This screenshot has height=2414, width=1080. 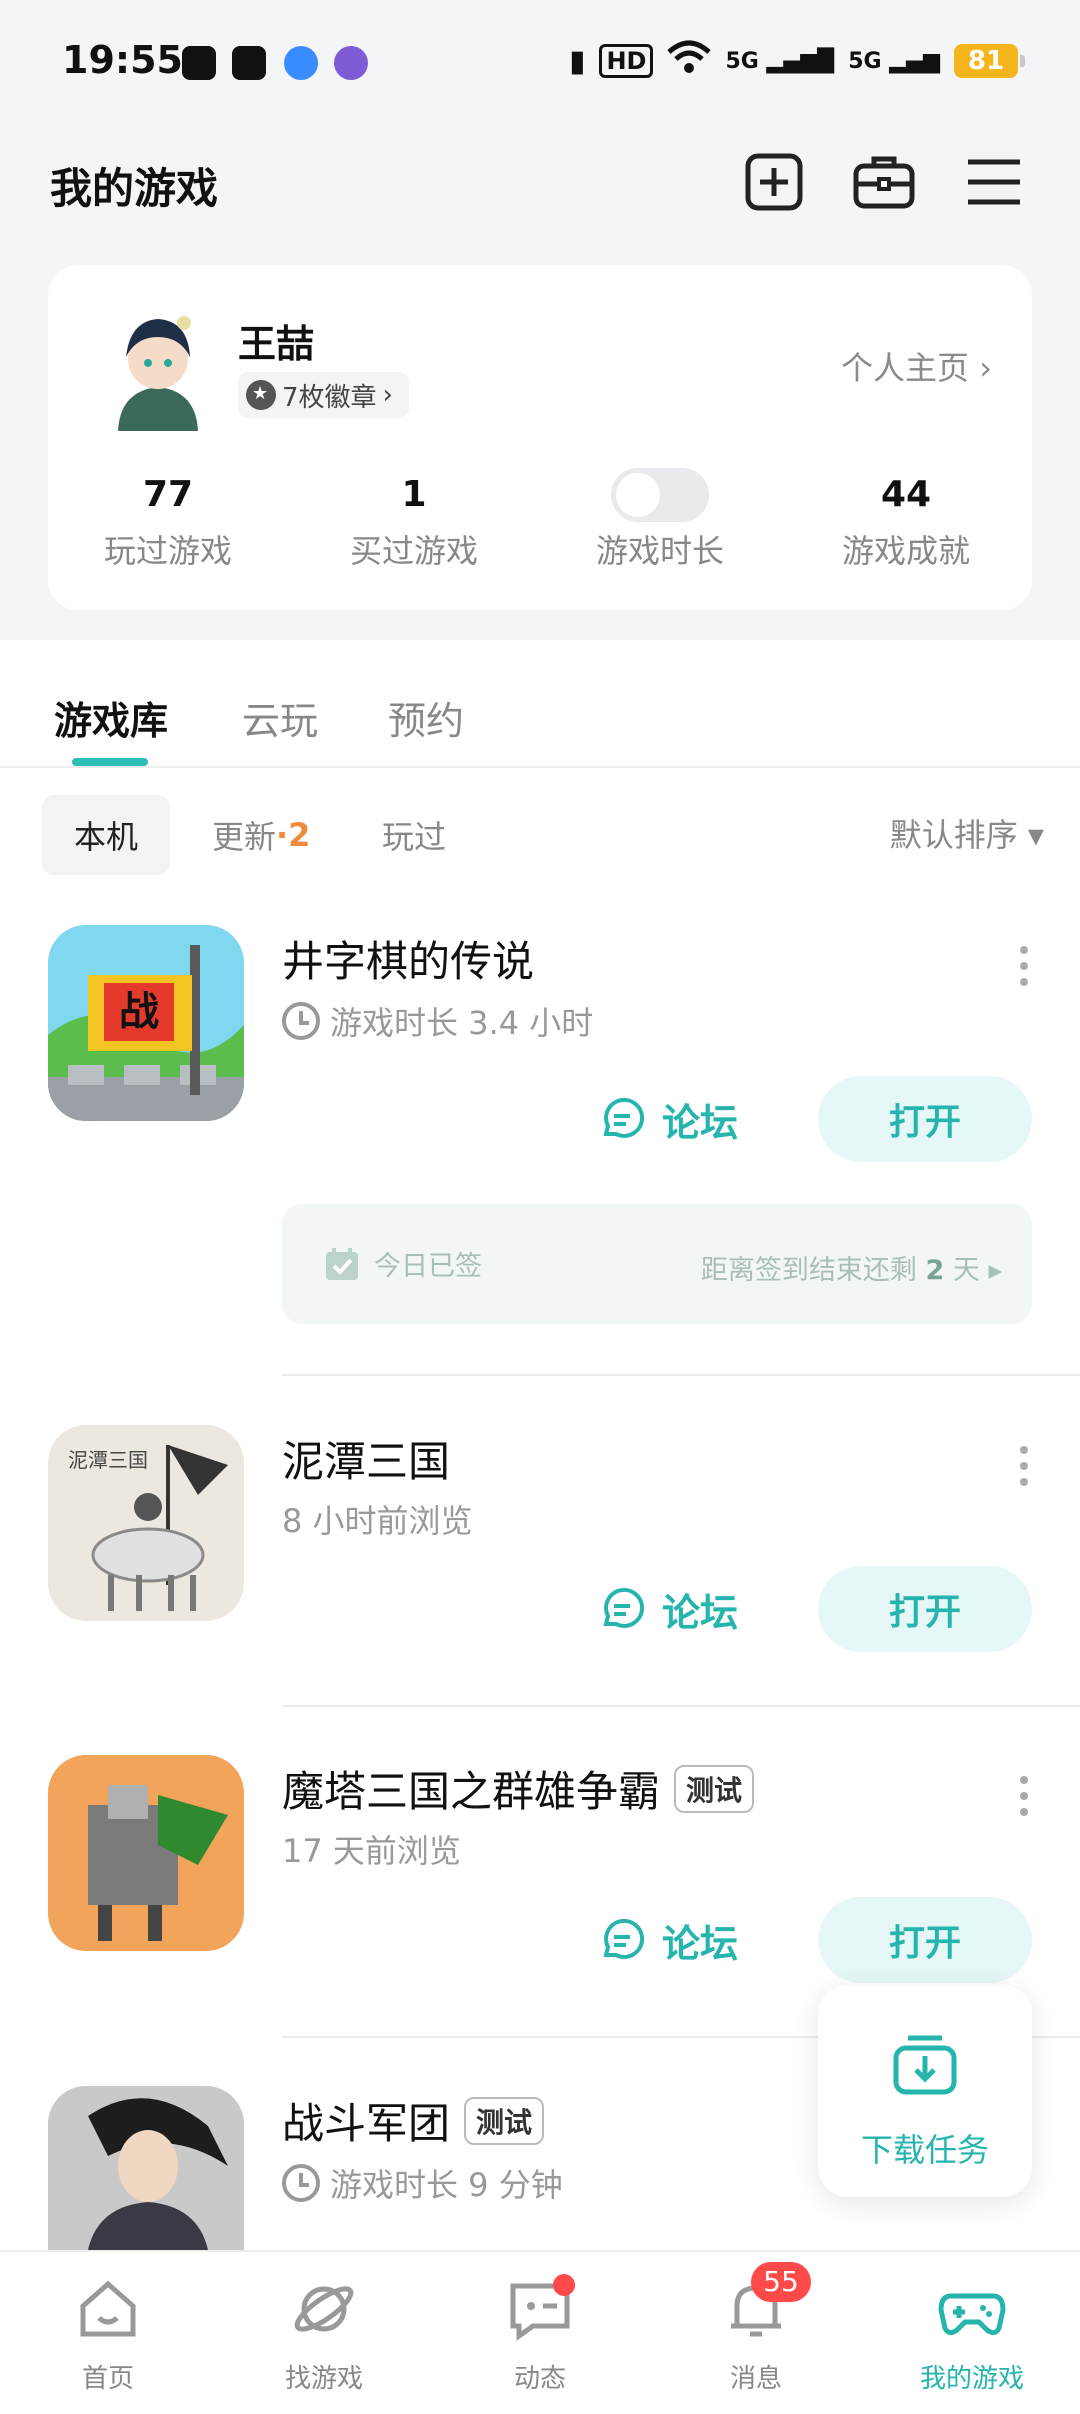 What do you see at coordinates (925, 2065) in the screenshot?
I see `download-icon` at bounding box center [925, 2065].